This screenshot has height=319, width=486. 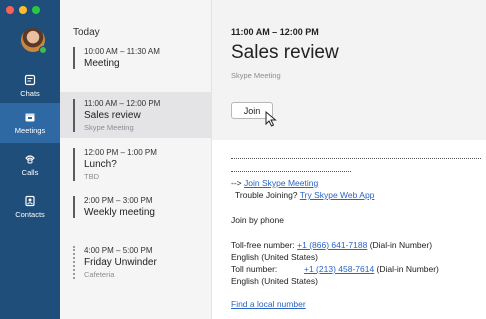 What do you see at coordinates (118, 250) in the screenshot?
I see `event-time: 4:00 PM – 5:00 PM` at bounding box center [118, 250].